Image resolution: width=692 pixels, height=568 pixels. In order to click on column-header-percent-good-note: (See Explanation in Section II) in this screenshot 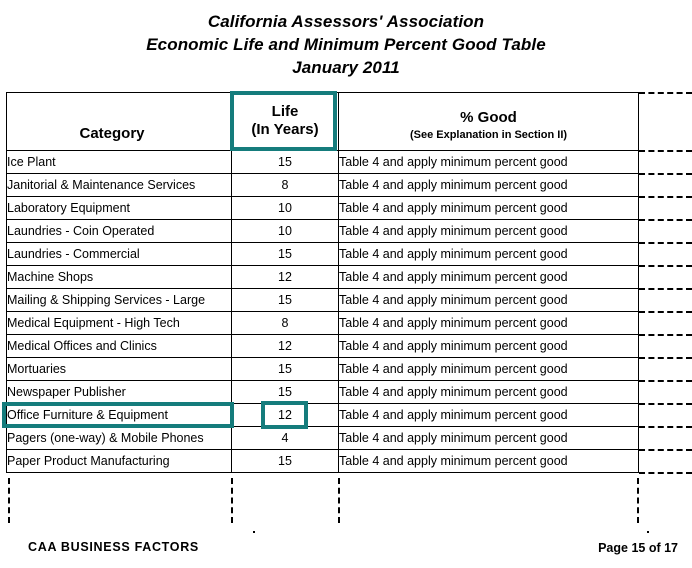, I will do `click(488, 135)`.